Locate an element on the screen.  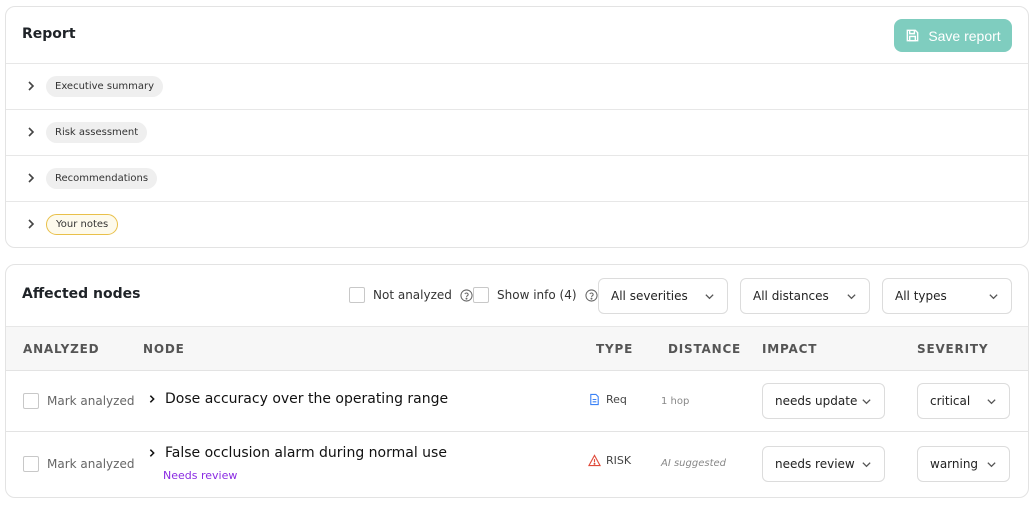
affected-nodes-title: Affected nodes is located at coordinates (81, 294).